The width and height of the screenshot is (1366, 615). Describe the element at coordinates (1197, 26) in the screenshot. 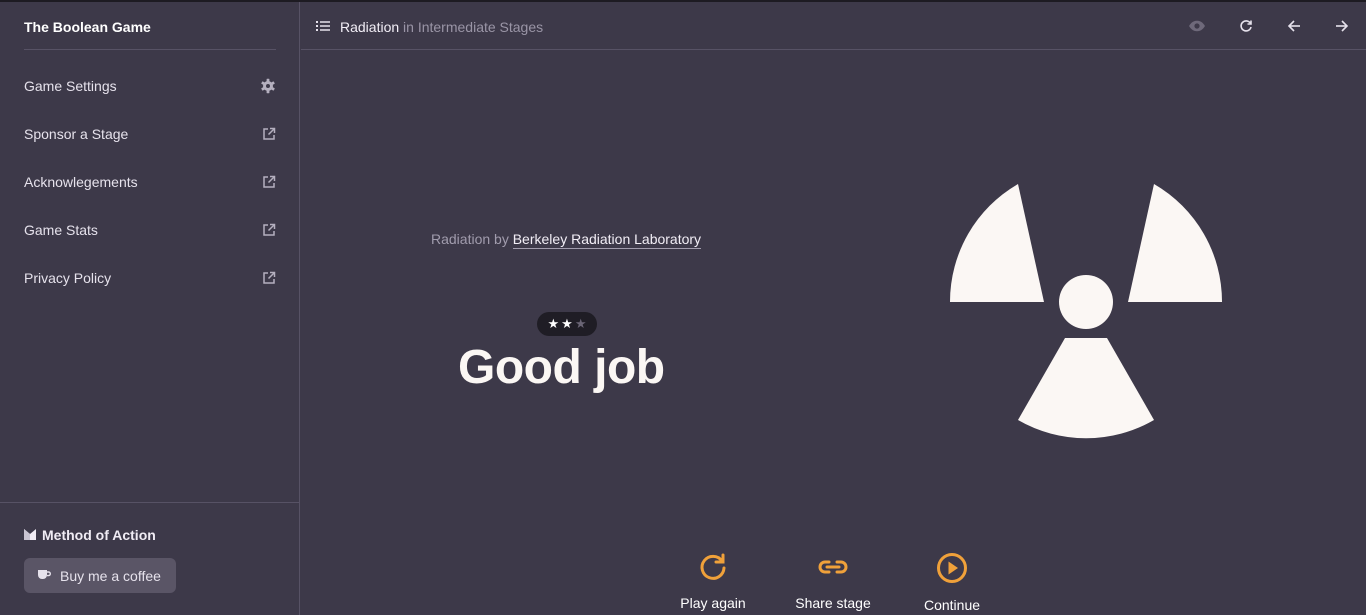

I see `eye-icon` at that location.